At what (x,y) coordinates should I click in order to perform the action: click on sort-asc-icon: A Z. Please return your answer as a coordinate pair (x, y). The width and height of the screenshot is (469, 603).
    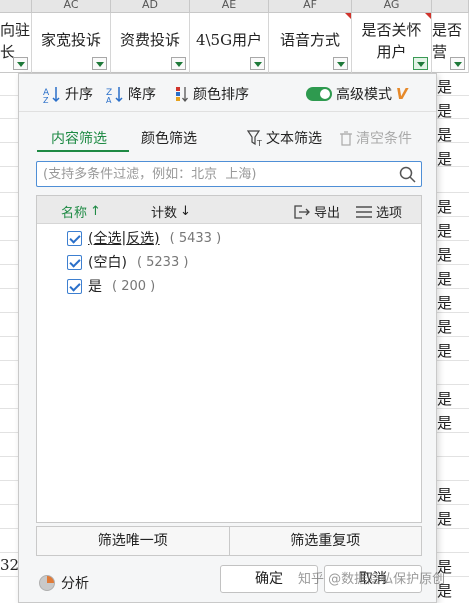
    Looking at the image, I should click on (51, 95).